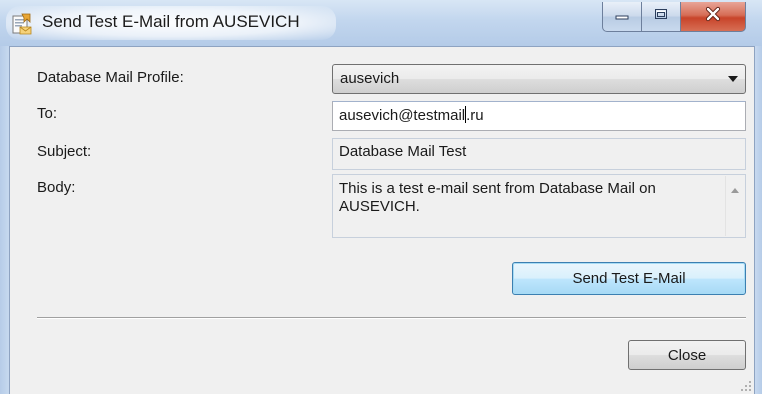 The image size is (762, 394). What do you see at coordinates (539, 154) in the screenshot?
I see `subject-field: Database Mail Test` at bounding box center [539, 154].